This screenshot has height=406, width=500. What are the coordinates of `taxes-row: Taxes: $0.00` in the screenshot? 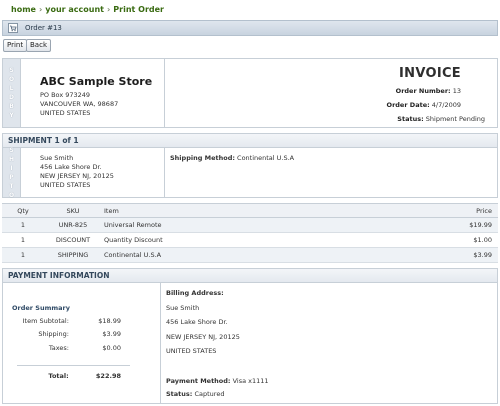 It's located at (62, 348).